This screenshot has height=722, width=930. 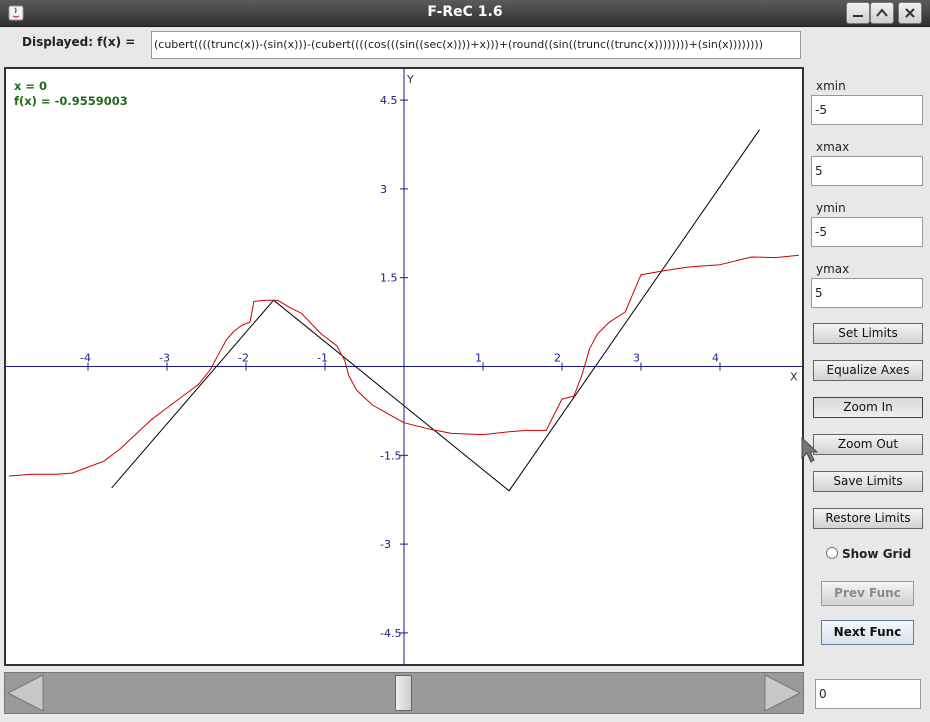 What do you see at coordinates (31, 86) in the screenshot?
I see `cursor-x-readout: x = 0` at bounding box center [31, 86].